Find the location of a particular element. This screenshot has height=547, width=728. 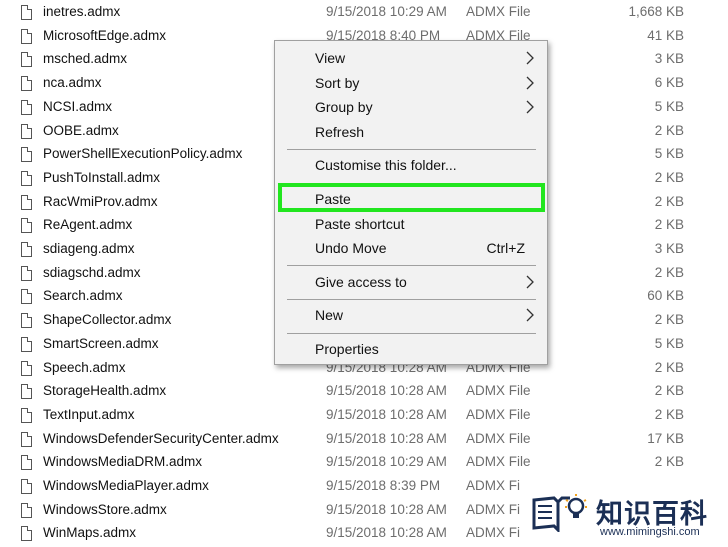

file-name: MicrosoftEdge.admx is located at coordinates (105, 35).